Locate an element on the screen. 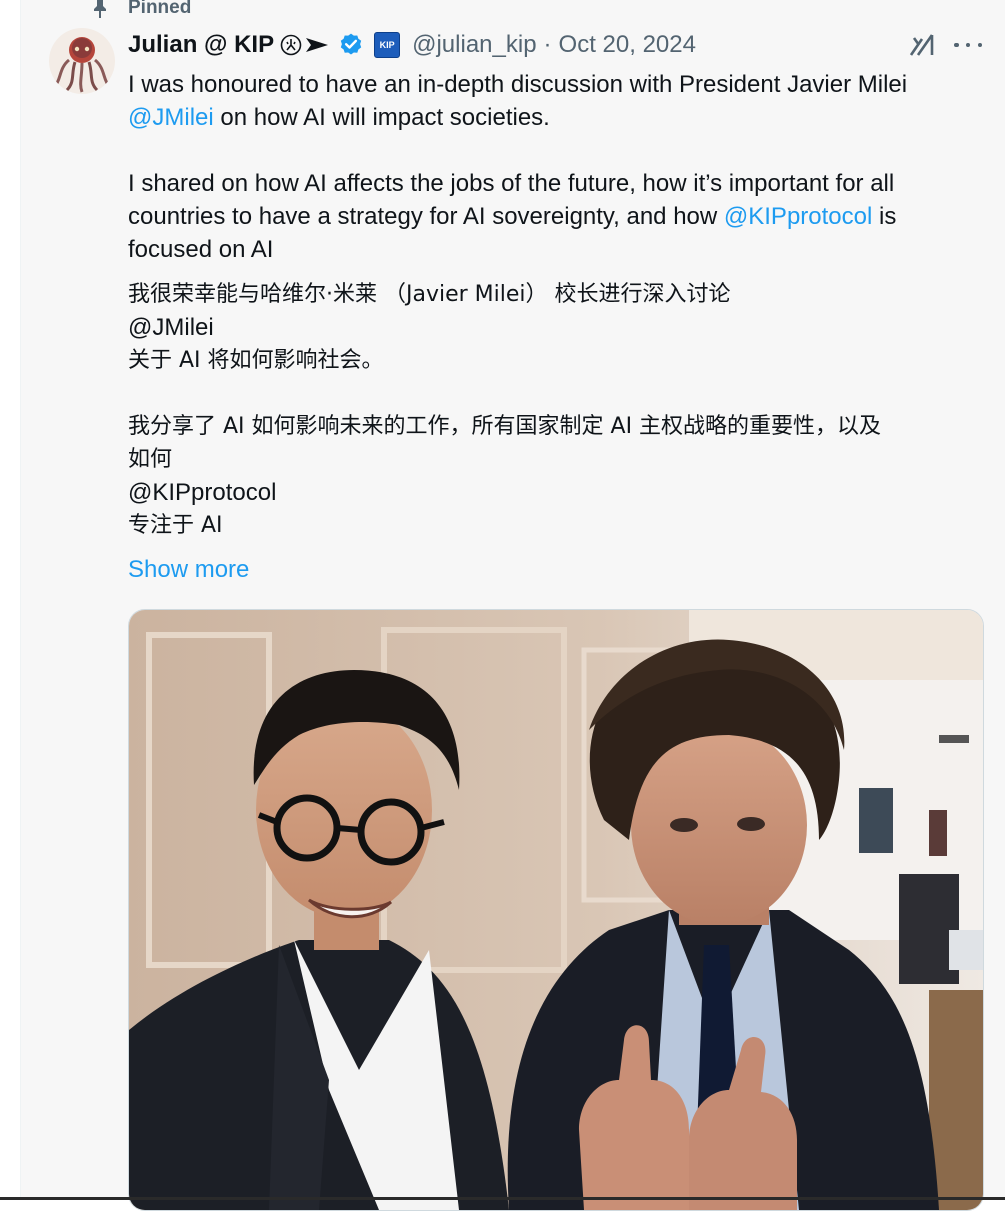  text-line: 关于 AI 将如何影响社会。 is located at coordinates (256, 360).